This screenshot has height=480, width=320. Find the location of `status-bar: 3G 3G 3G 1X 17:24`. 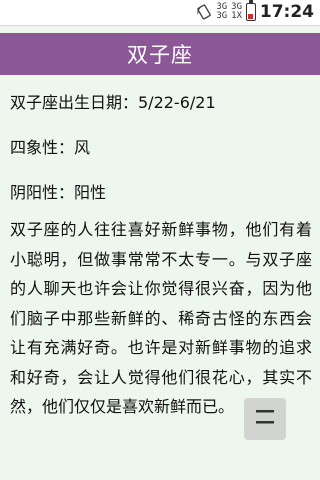

status-bar: 3G 3G 3G 1X 17:24 is located at coordinates (160, 13).